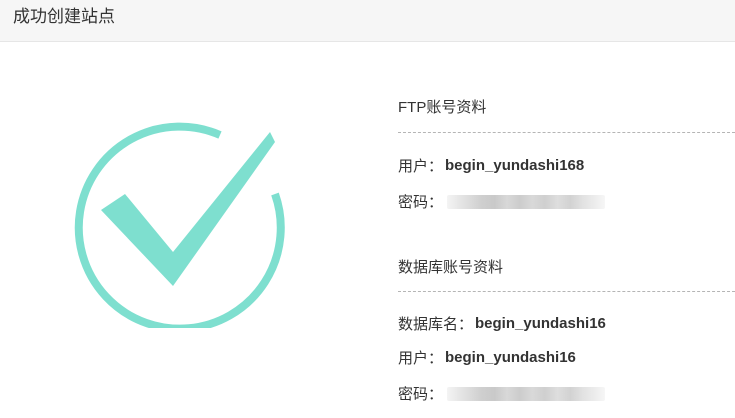 The height and width of the screenshot is (418, 735). I want to click on database-user-row: 用户： begin_yundashi16, so click(487, 357).